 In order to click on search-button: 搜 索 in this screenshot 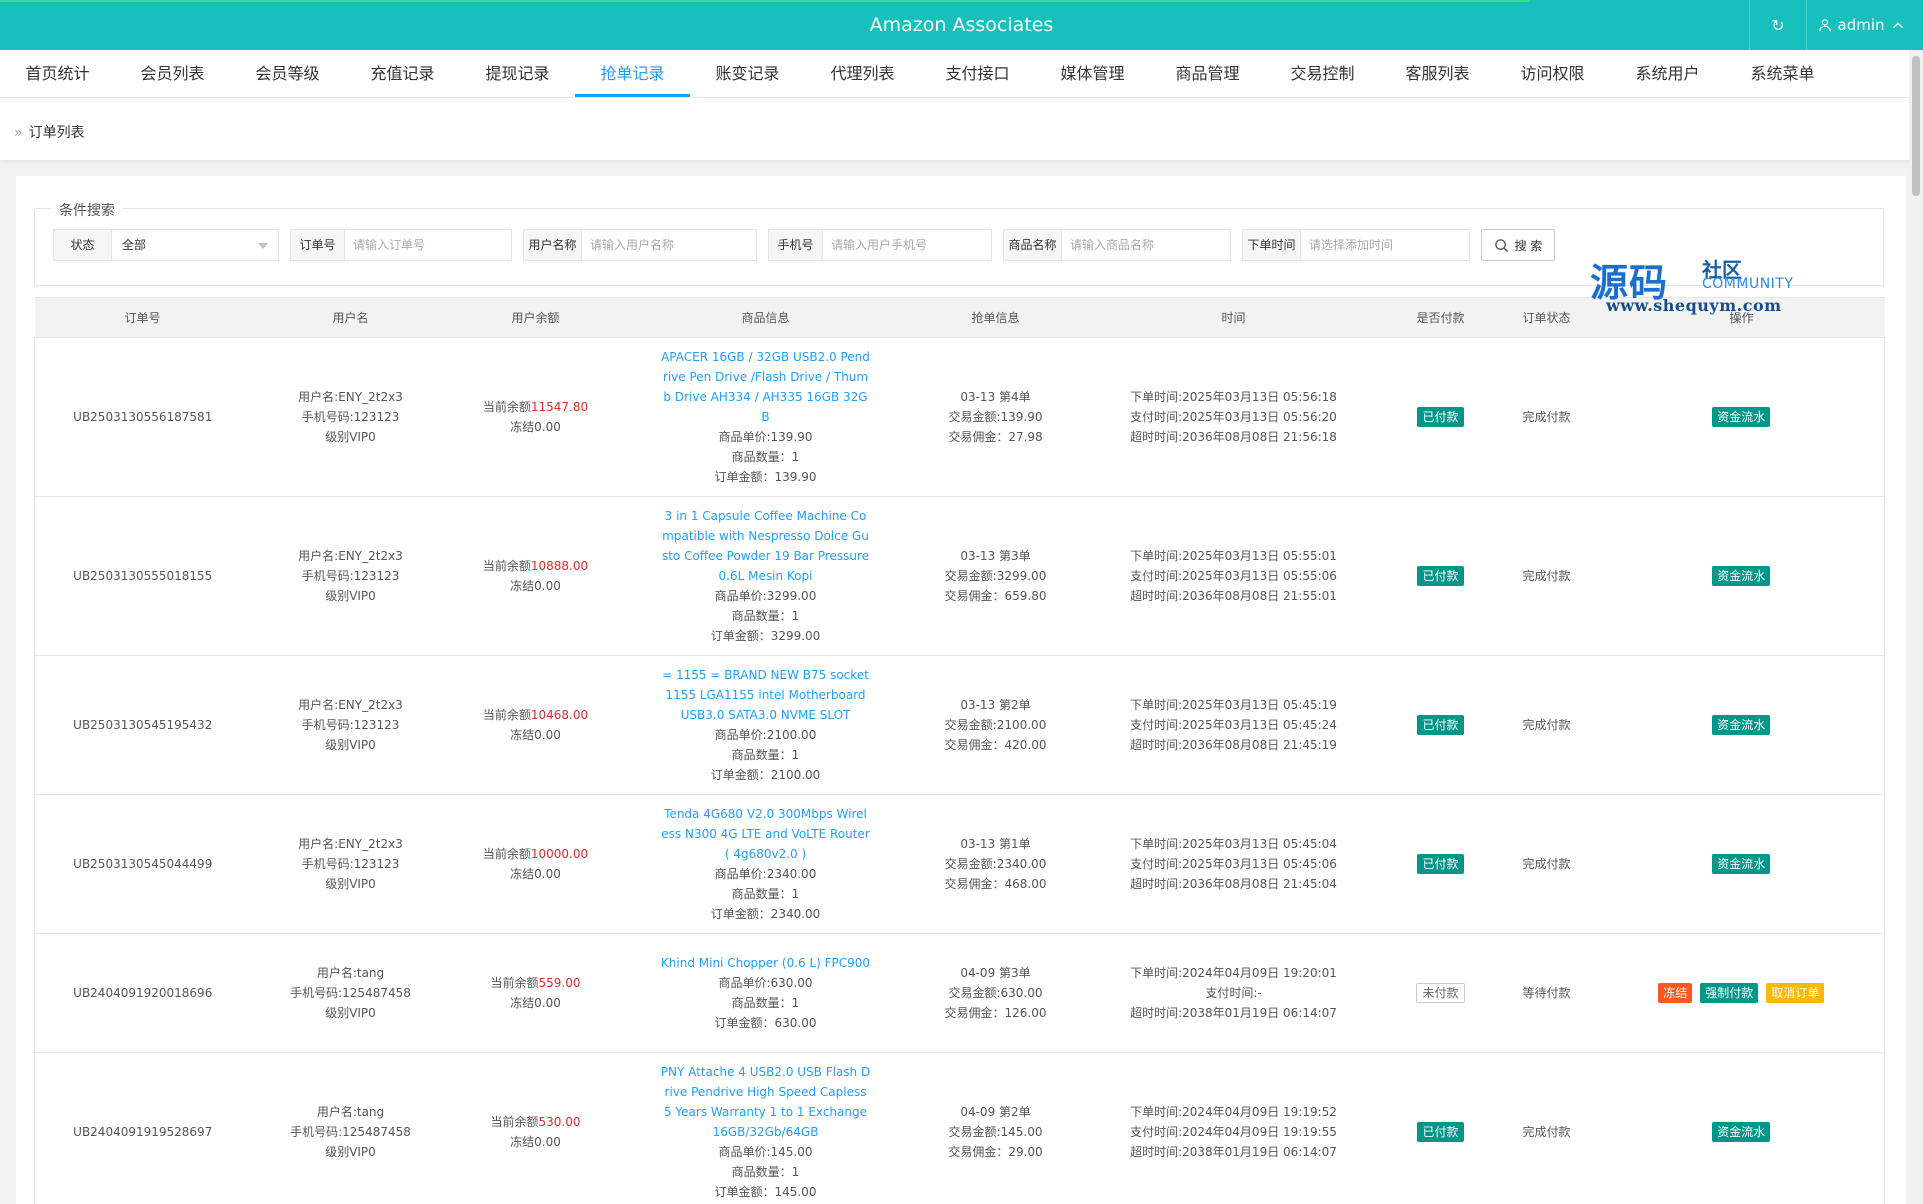, I will do `click(1518, 245)`.